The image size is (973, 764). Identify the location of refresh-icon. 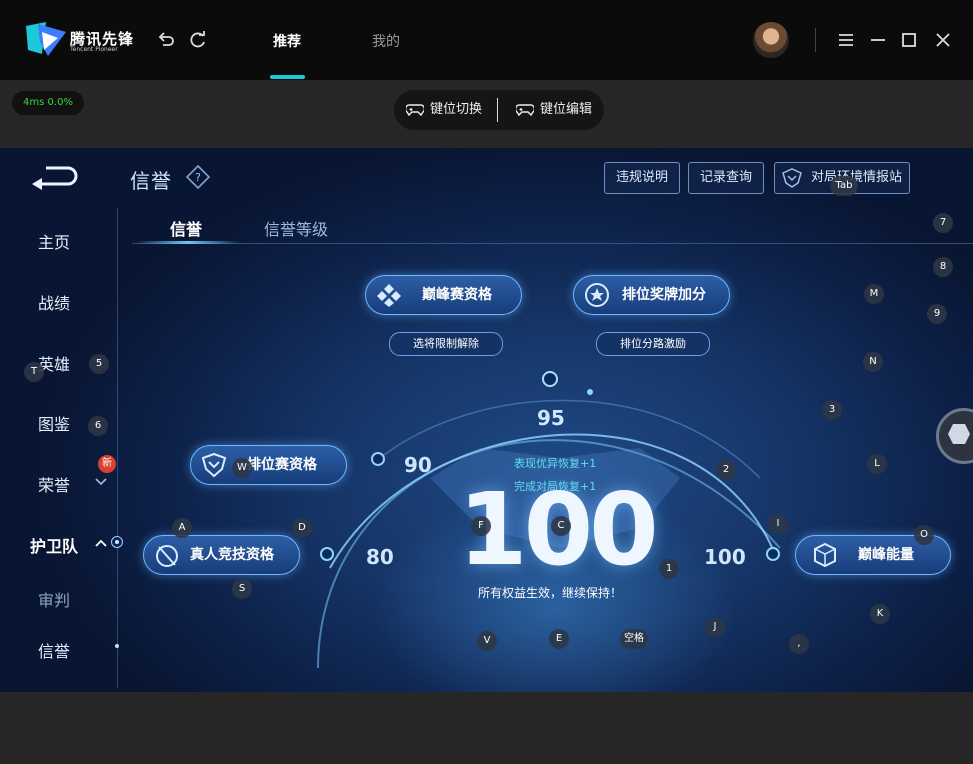
(198, 40).